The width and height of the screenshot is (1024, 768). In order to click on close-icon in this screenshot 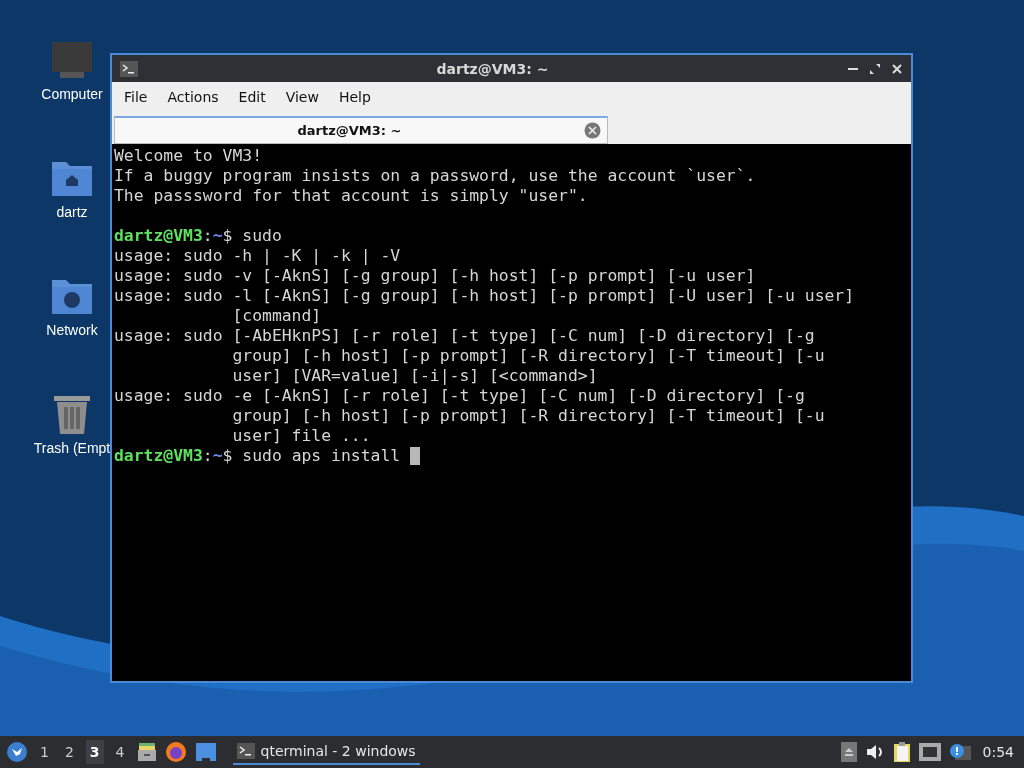, I will do `click(897, 68)`.